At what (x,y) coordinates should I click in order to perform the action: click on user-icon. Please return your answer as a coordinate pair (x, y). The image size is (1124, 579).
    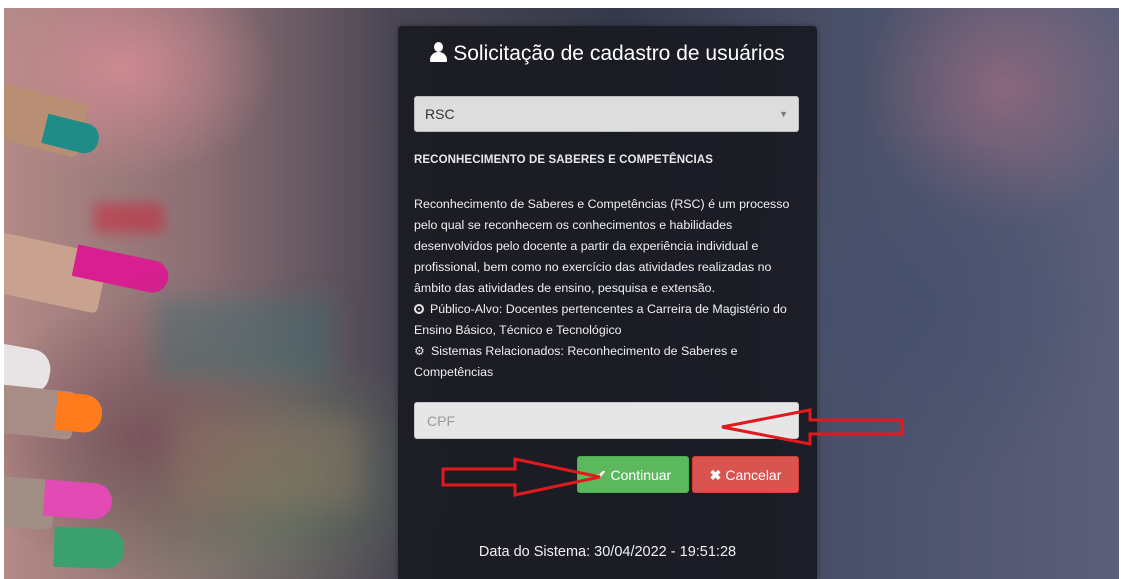
    Looking at the image, I should click on (439, 52).